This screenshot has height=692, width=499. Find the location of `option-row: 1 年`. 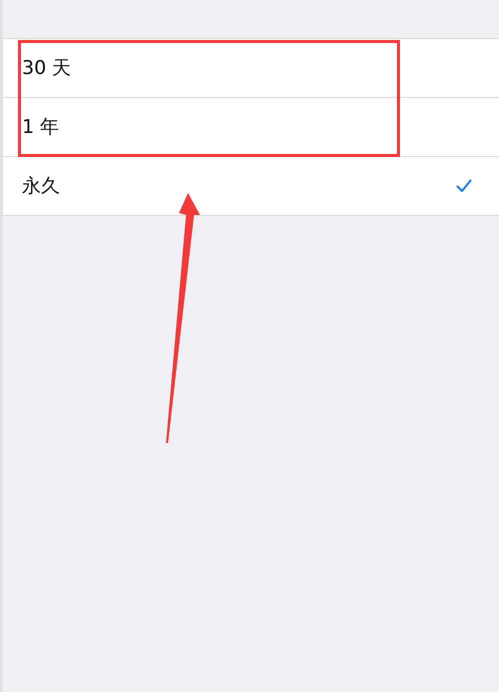

option-row: 1 年 is located at coordinates (251, 127).